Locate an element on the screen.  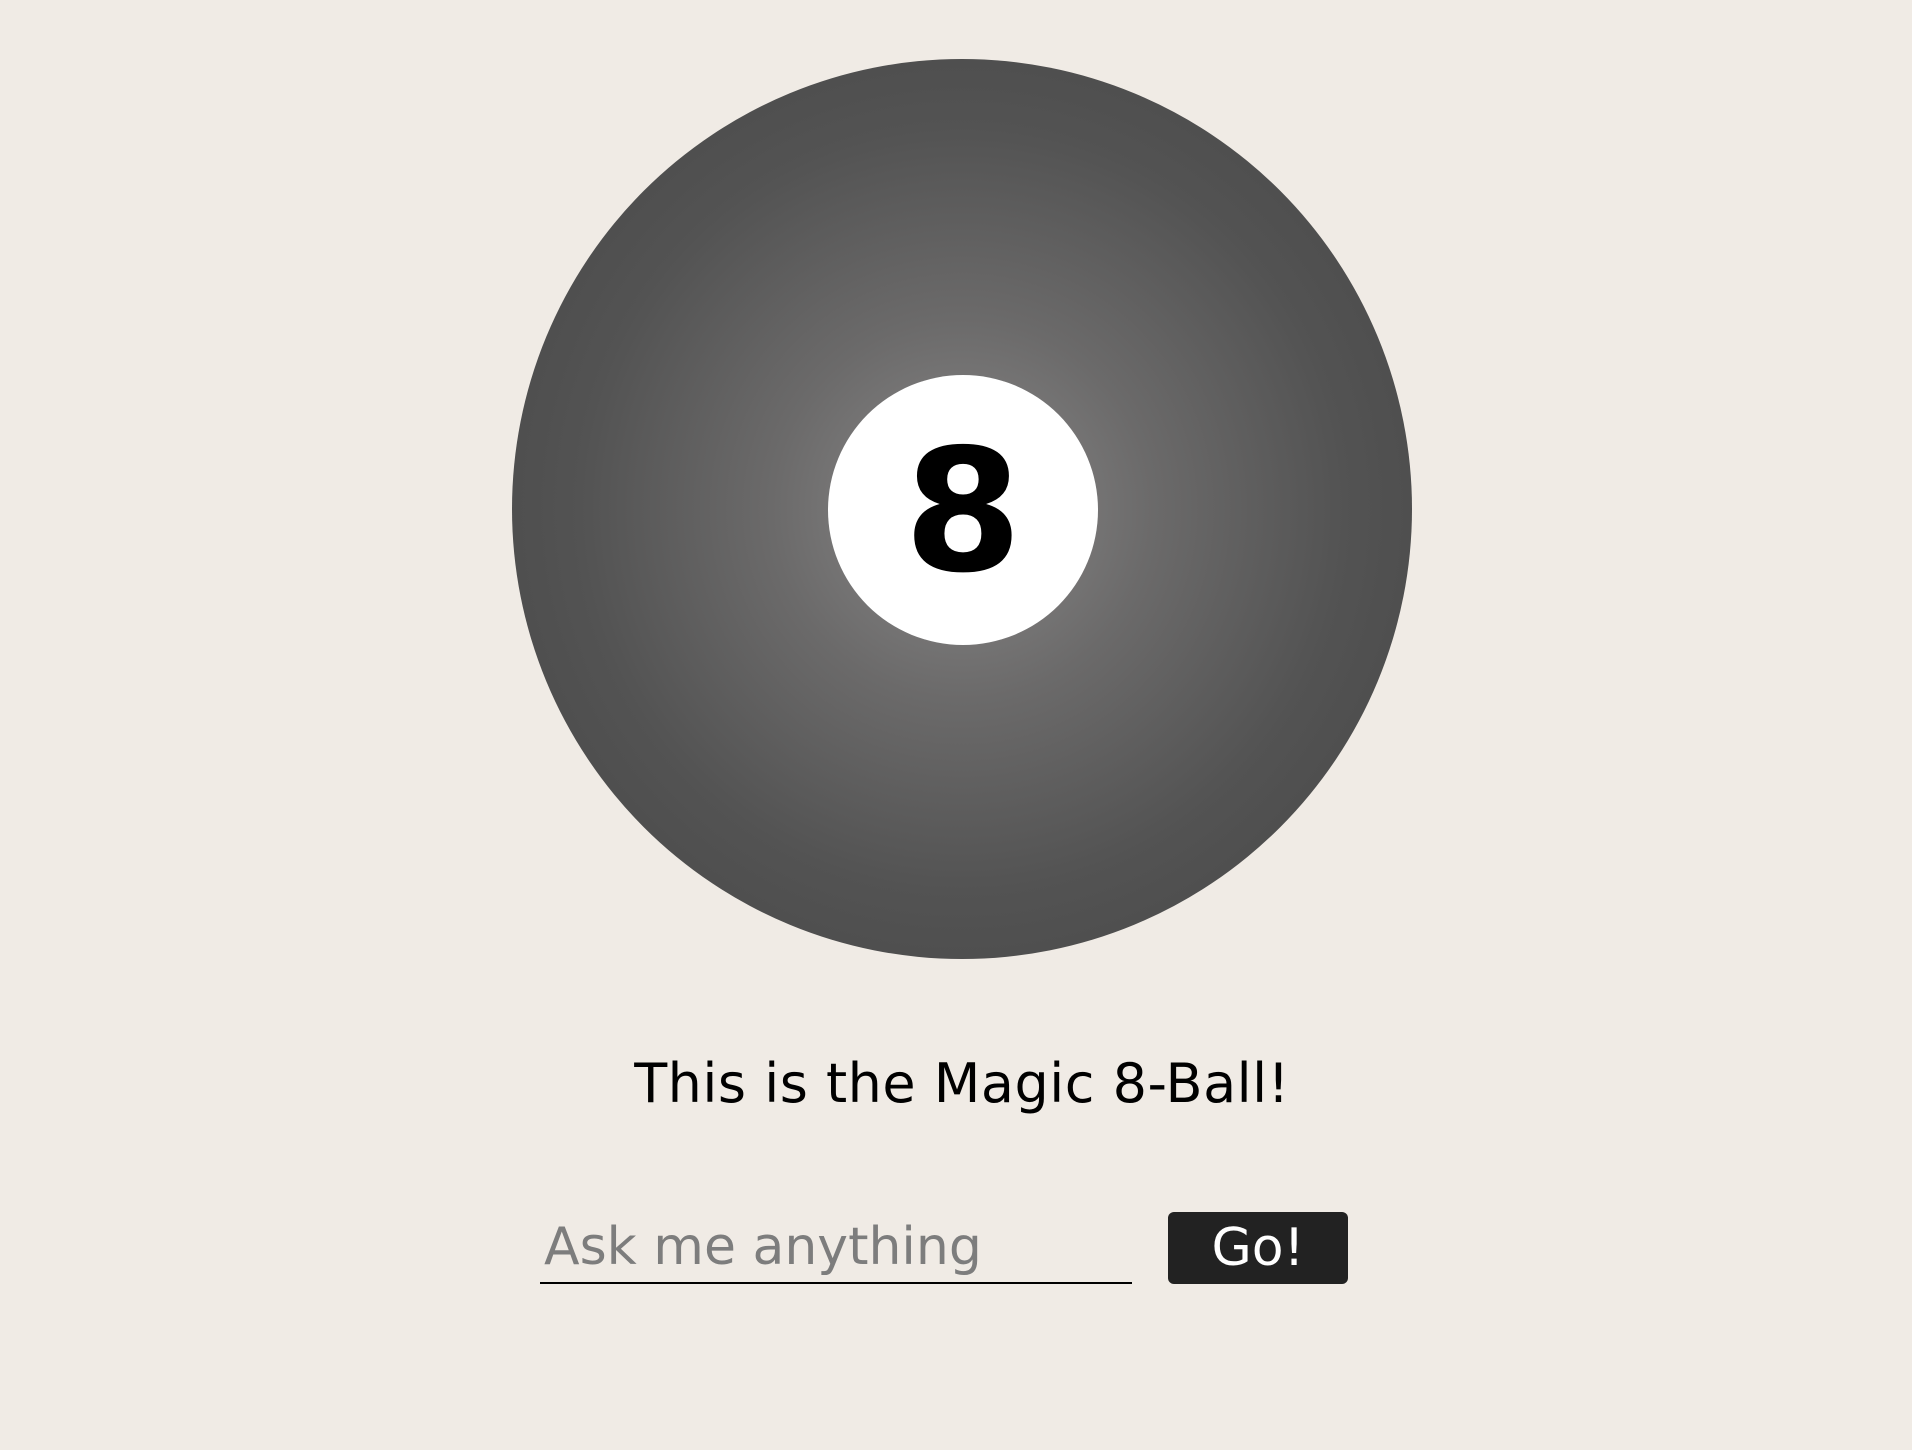
page-title: This is the Magic 8-Ball! is located at coordinates (962, 1083).